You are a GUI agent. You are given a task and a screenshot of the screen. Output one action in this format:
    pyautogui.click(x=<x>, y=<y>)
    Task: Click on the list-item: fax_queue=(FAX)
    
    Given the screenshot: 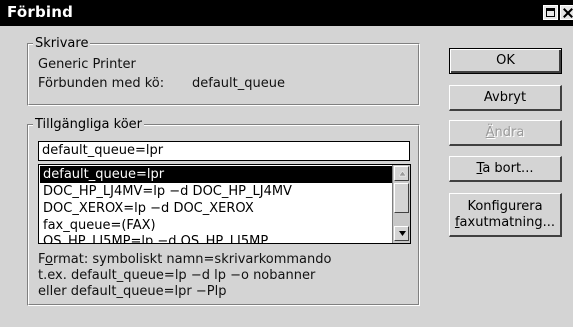 What is the action you would take?
    pyautogui.click(x=216, y=225)
    